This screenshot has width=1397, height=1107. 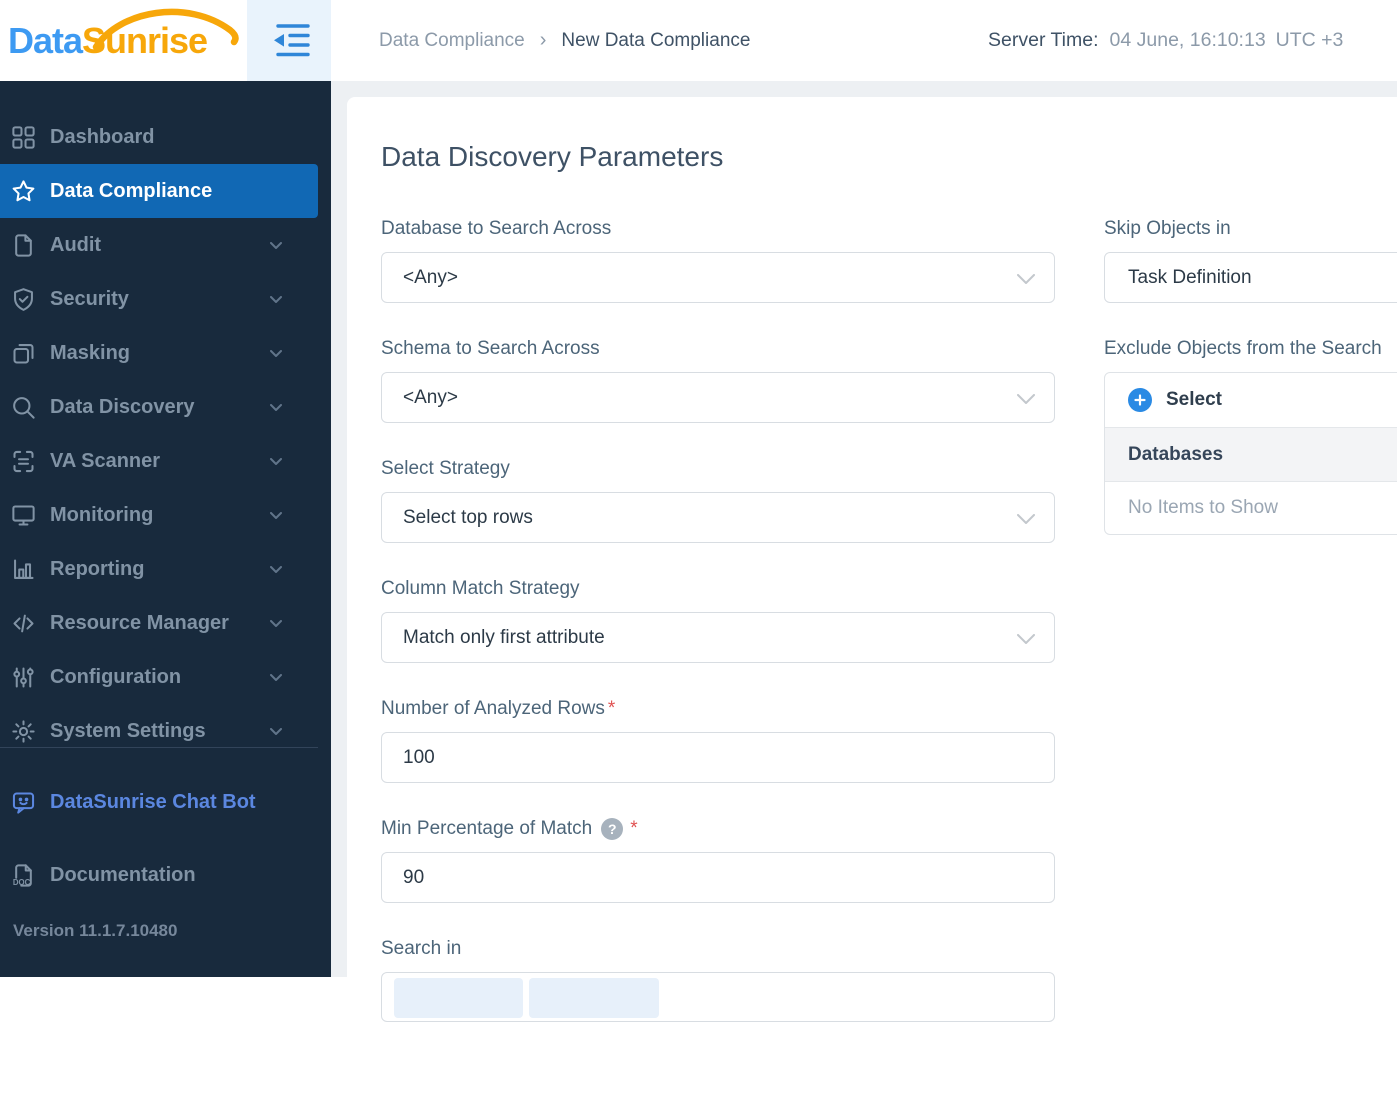 What do you see at coordinates (718, 517) in the screenshot?
I see `select-strategy-select: Select top rows` at bounding box center [718, 517].